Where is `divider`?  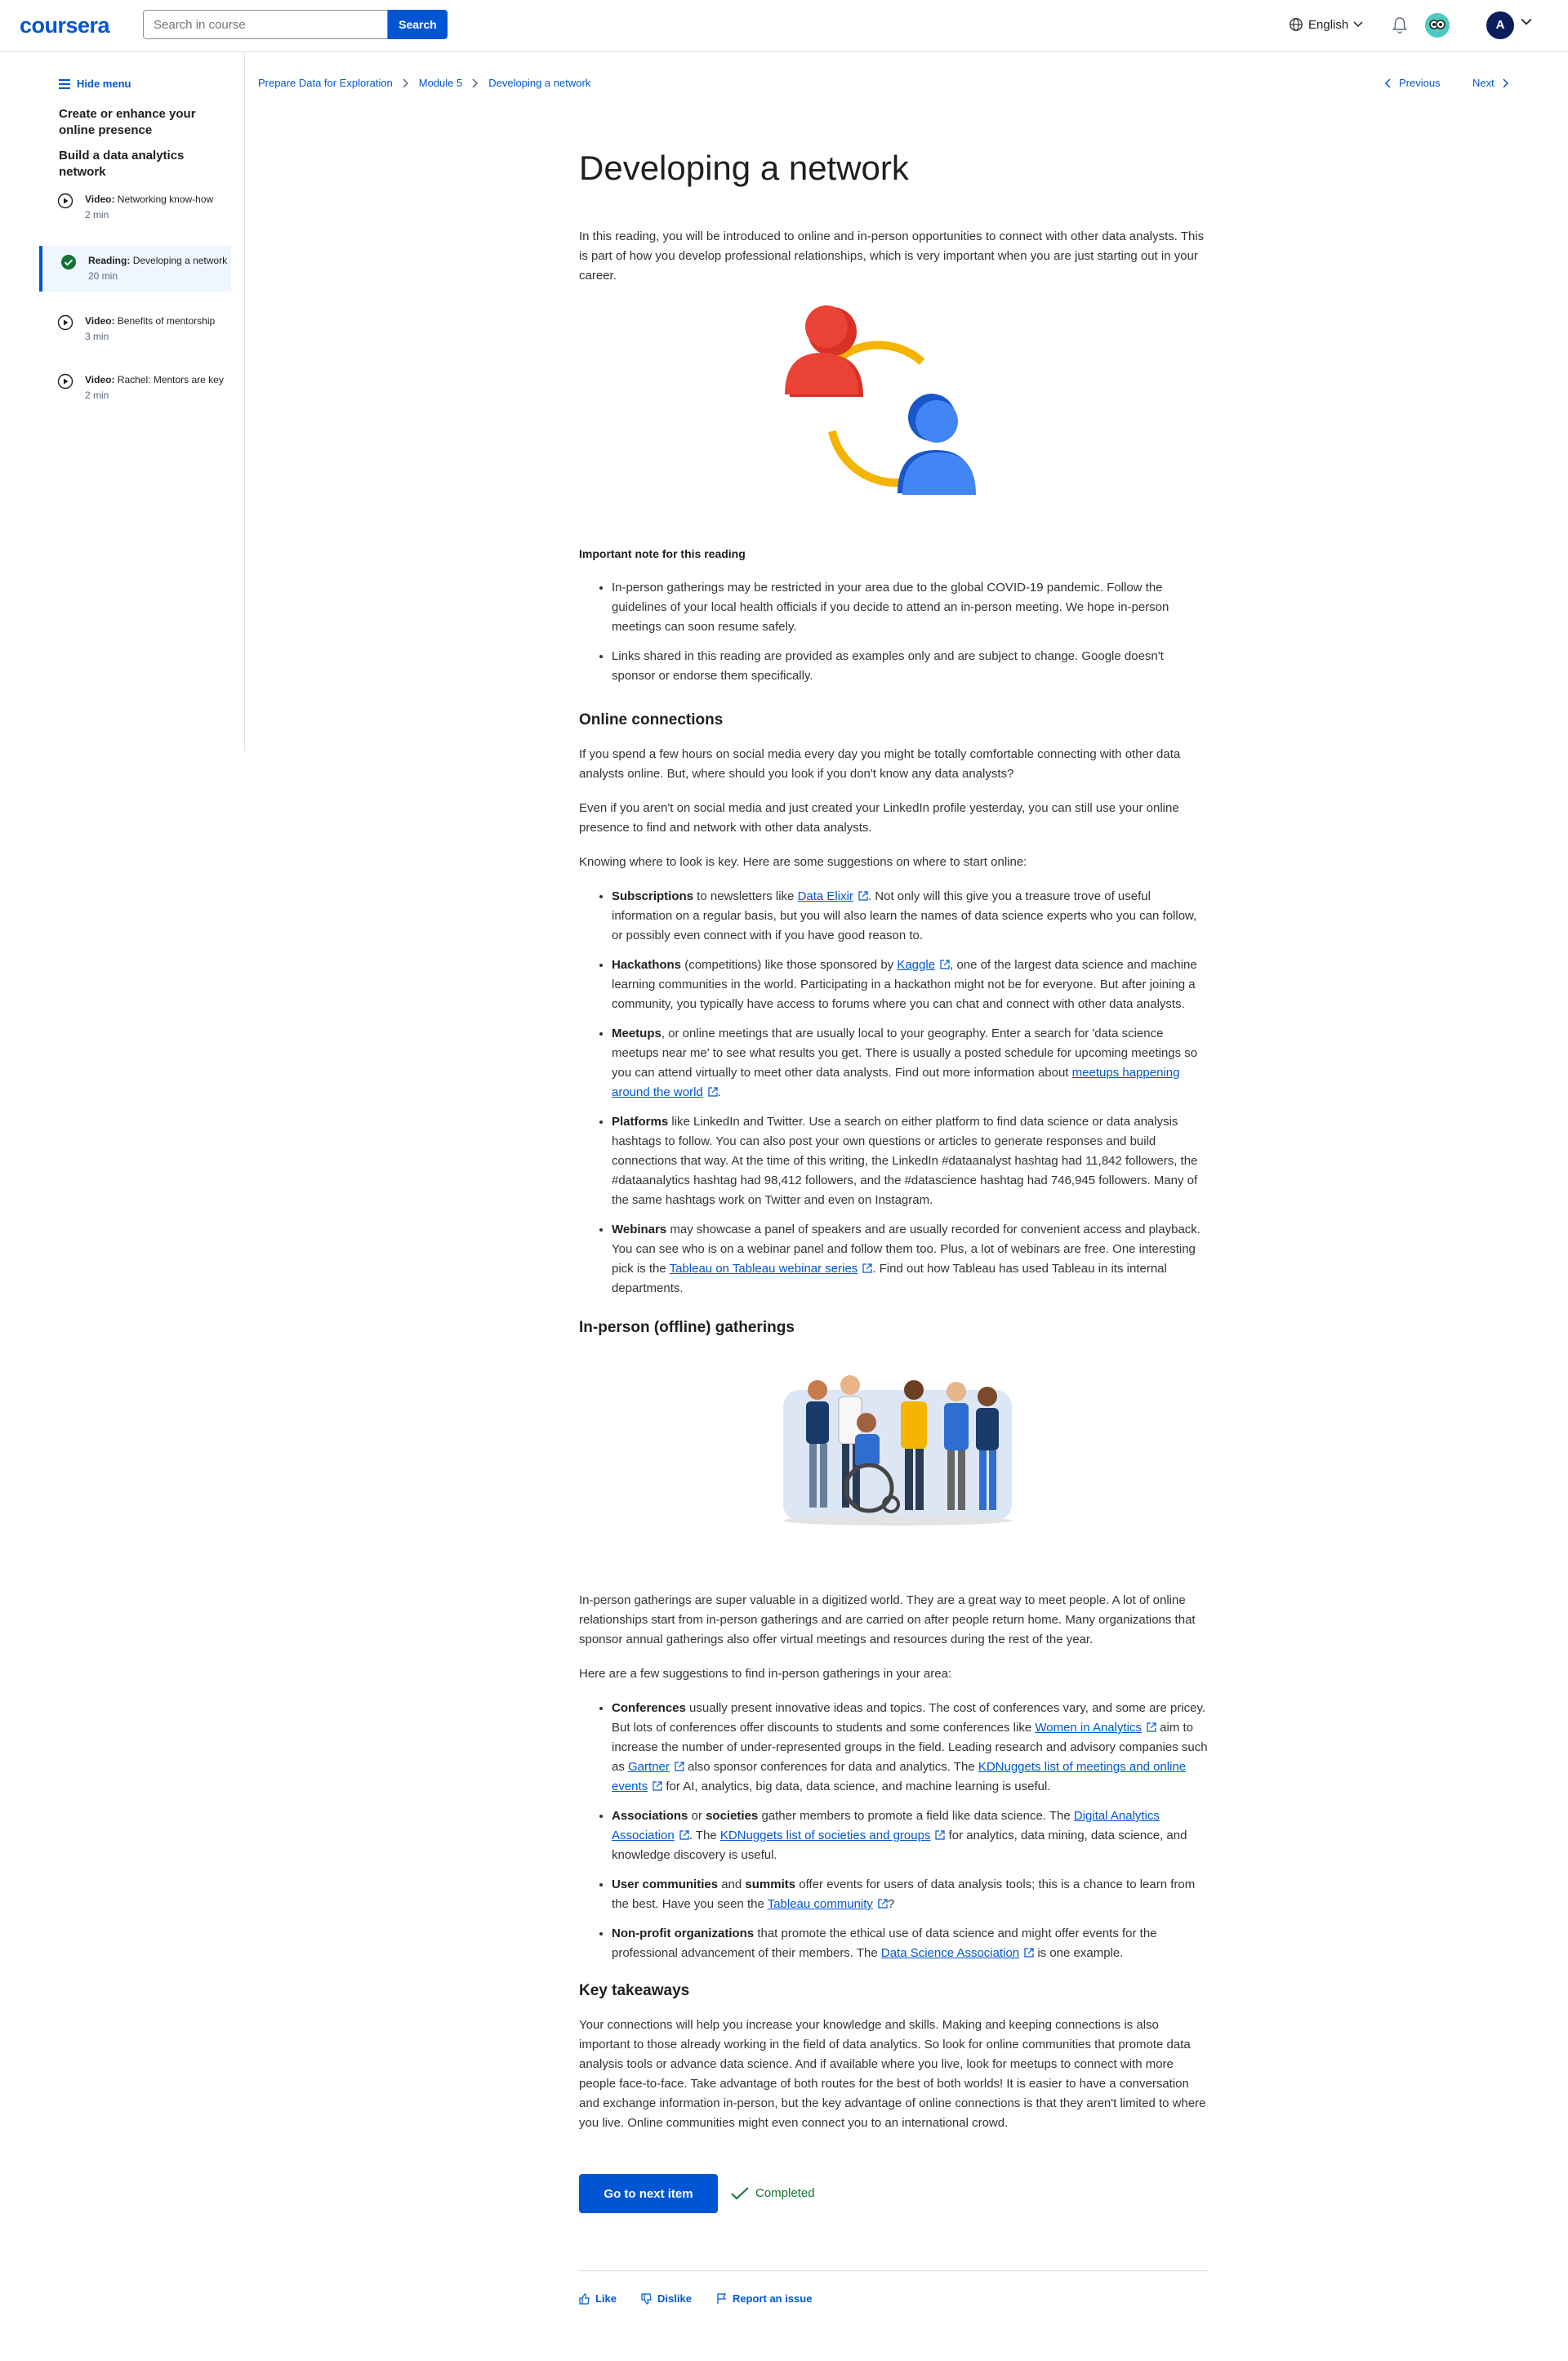 divider is located at coordinates (894, 2270).